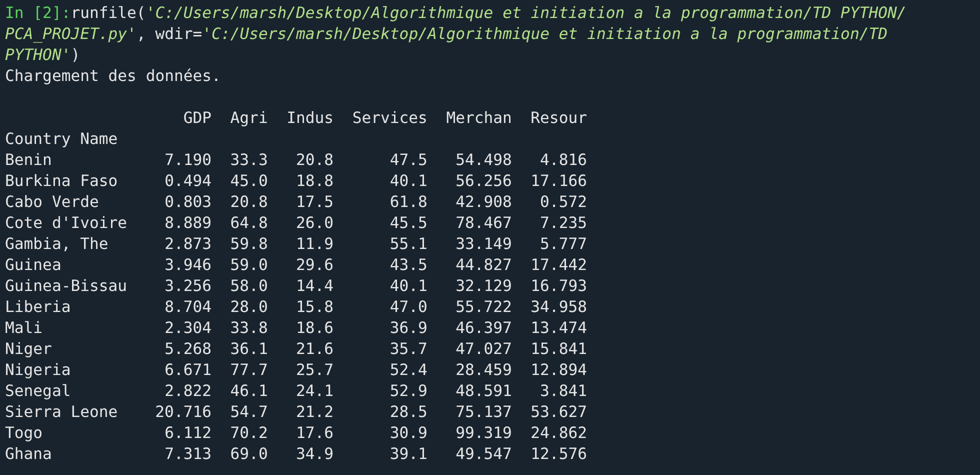 The width and height of the screenshot is (980, 475). Describe the element at coordinates (315, 349) in the screenshot. I see `table-cell: 21.6` at that location.